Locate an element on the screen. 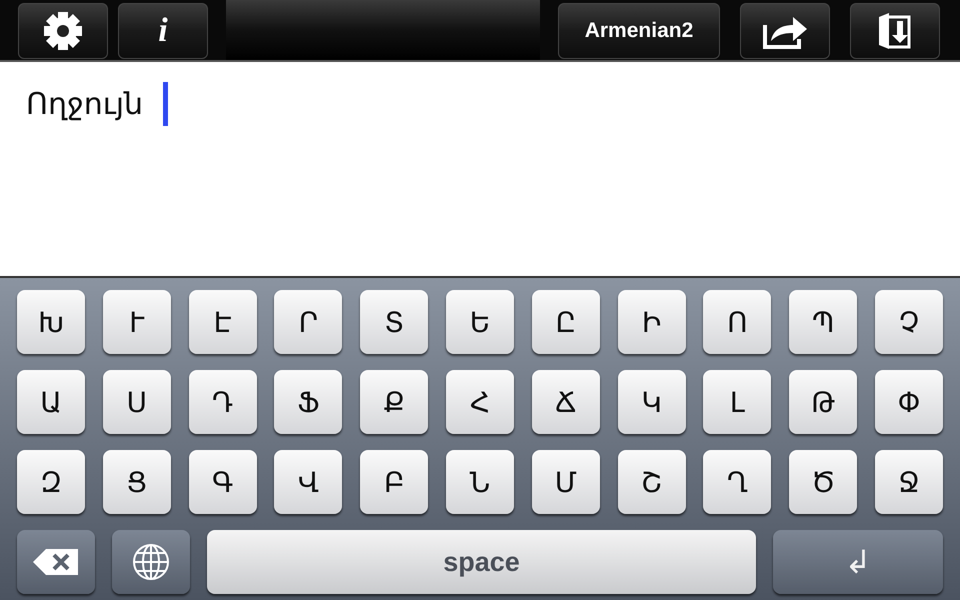 This screenshot has width=960, height=600. editor-text: Ողջույն is located at coordinates (84, 105).